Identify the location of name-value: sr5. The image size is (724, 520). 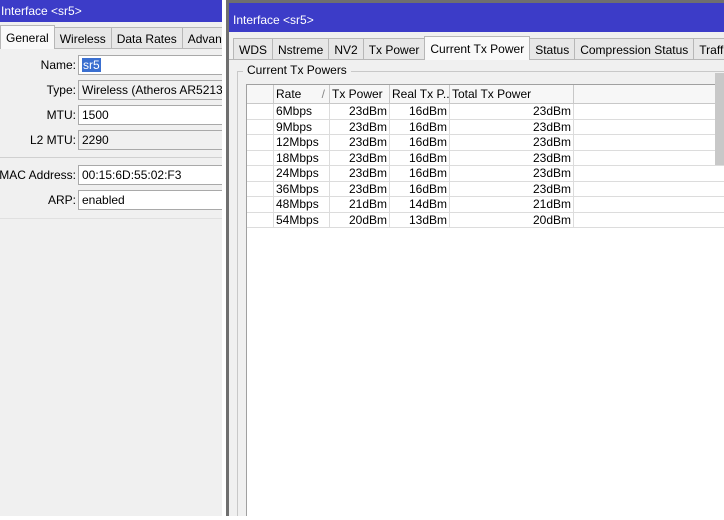
(91, 65).